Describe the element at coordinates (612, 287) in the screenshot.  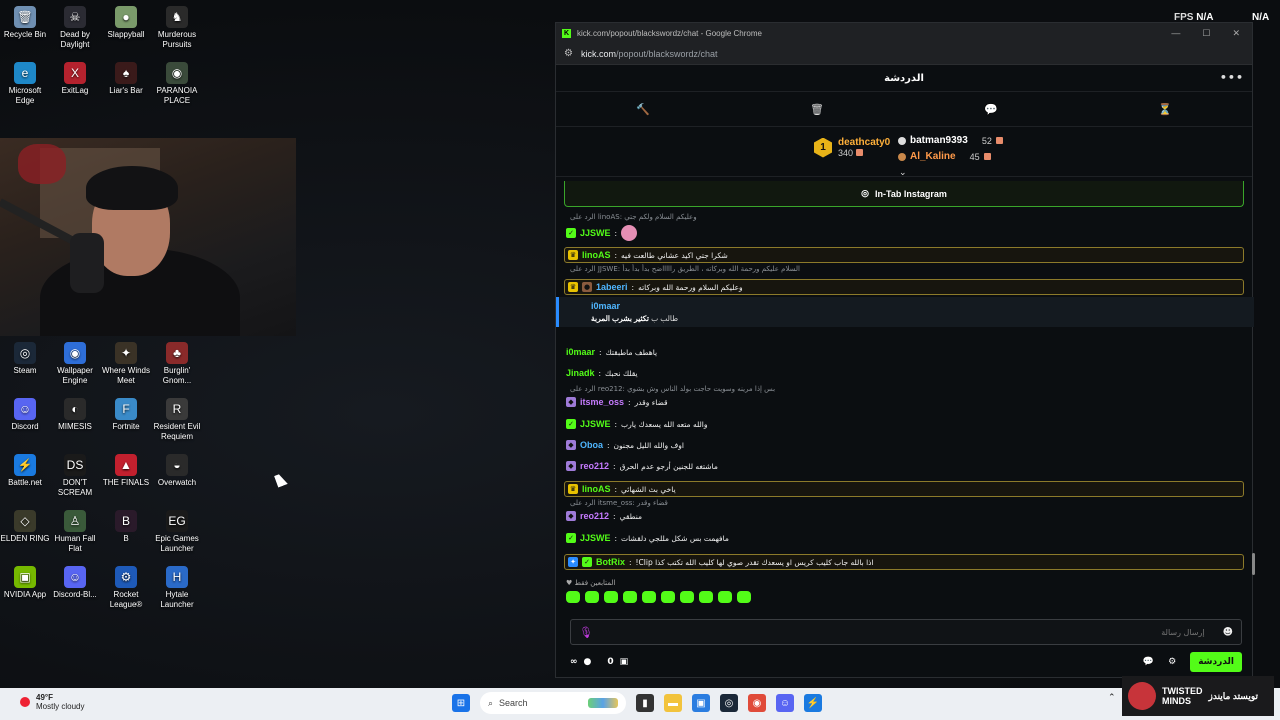
I see `message-username: 1abeeri` at that location.